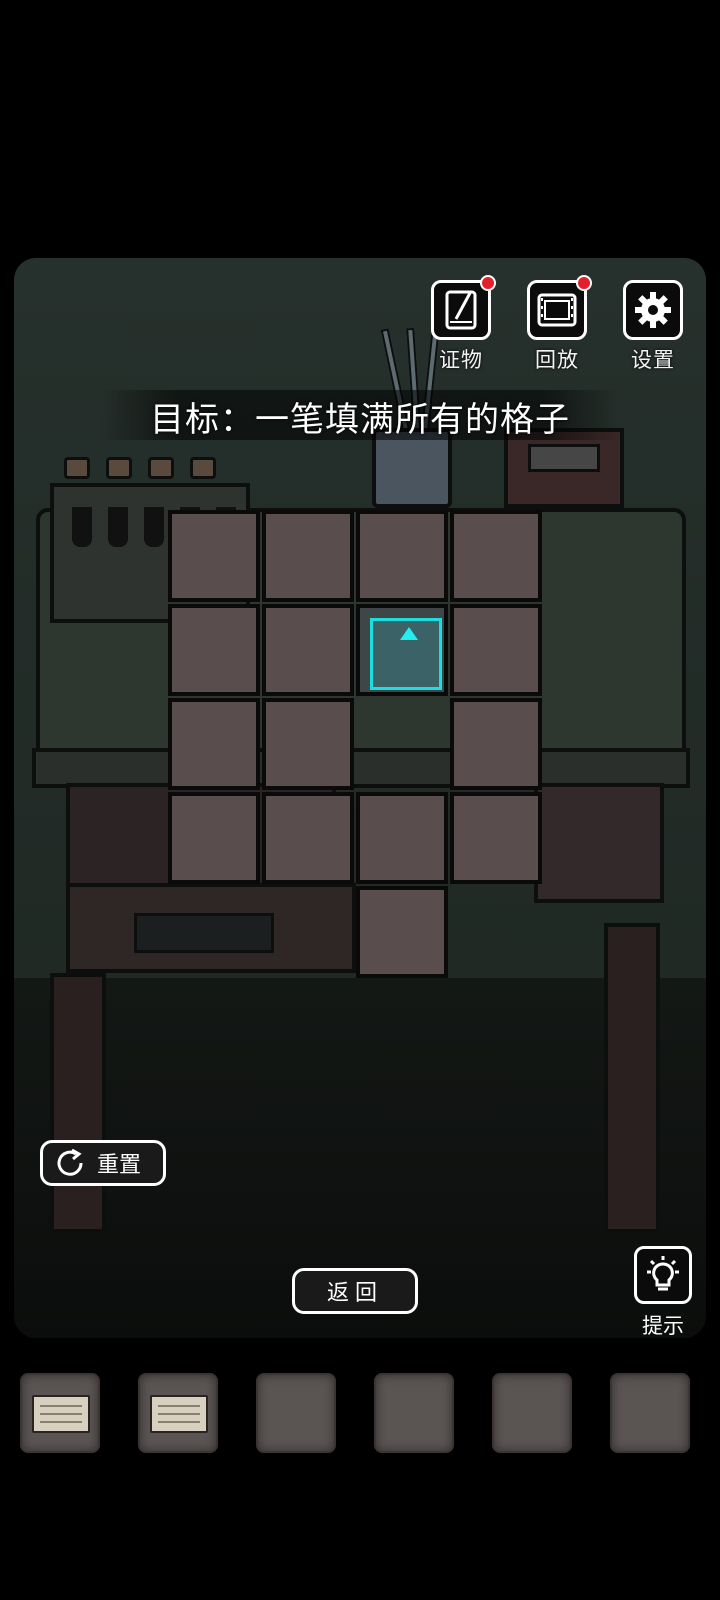 This screenshot has height=1600, width=720. What do you see at coordinates (557, 360) in the screenshot?
I see `replay-label: 回放` at bounding box center [557, 360].